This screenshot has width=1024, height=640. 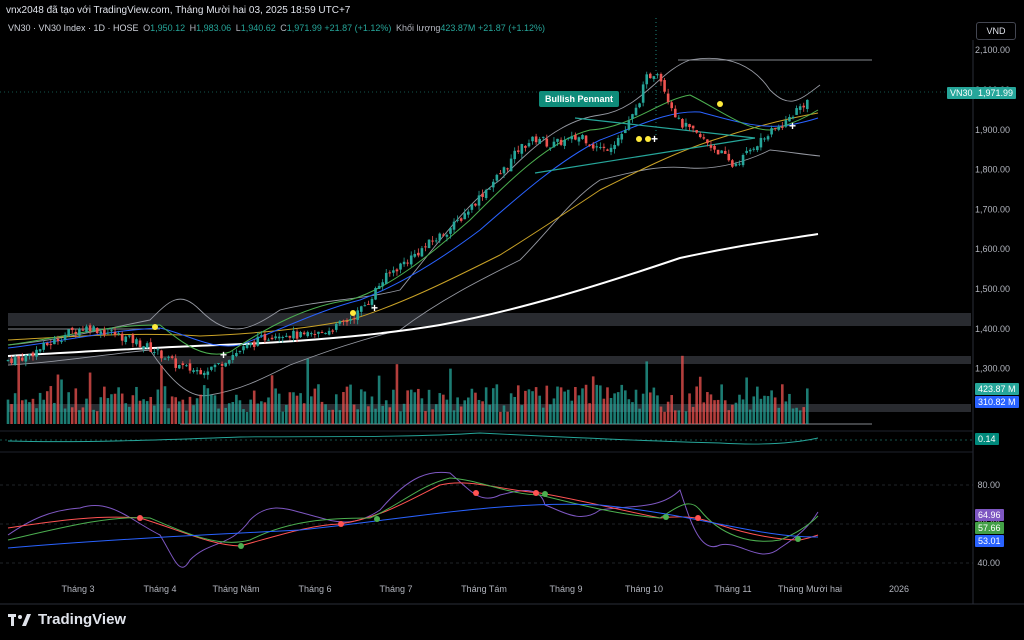 What do you see at coordinates (413, 514) in the screenshot?
I see `rsi-signal-line` at bounding box center [413, 514].